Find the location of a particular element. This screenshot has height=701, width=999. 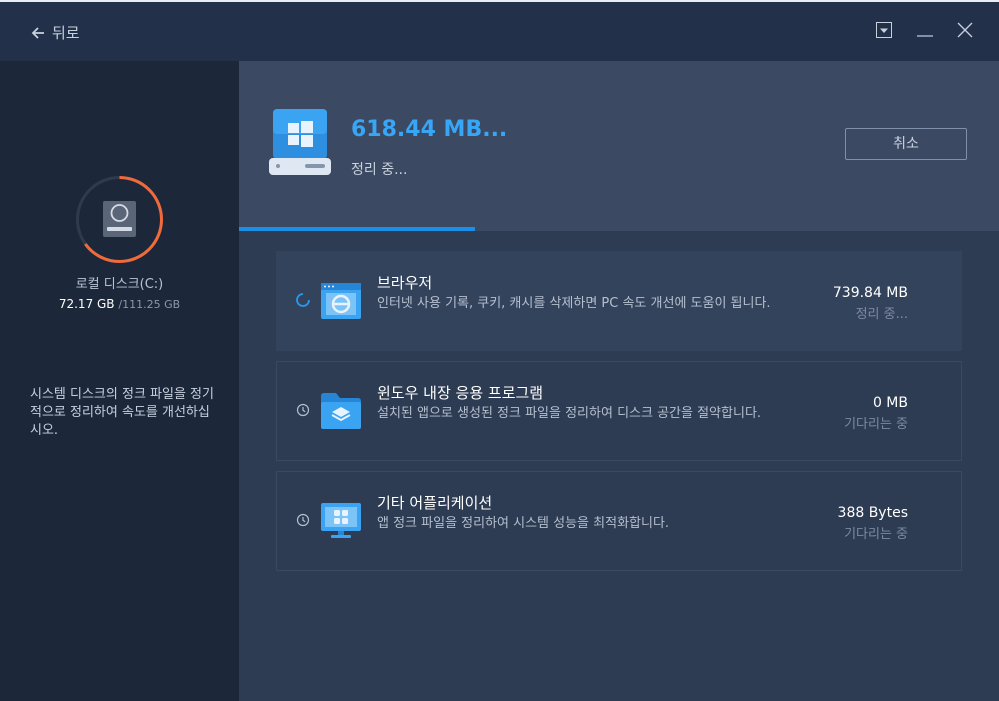

disk-used: 72.17 GB is located at coordinates (86, 304).